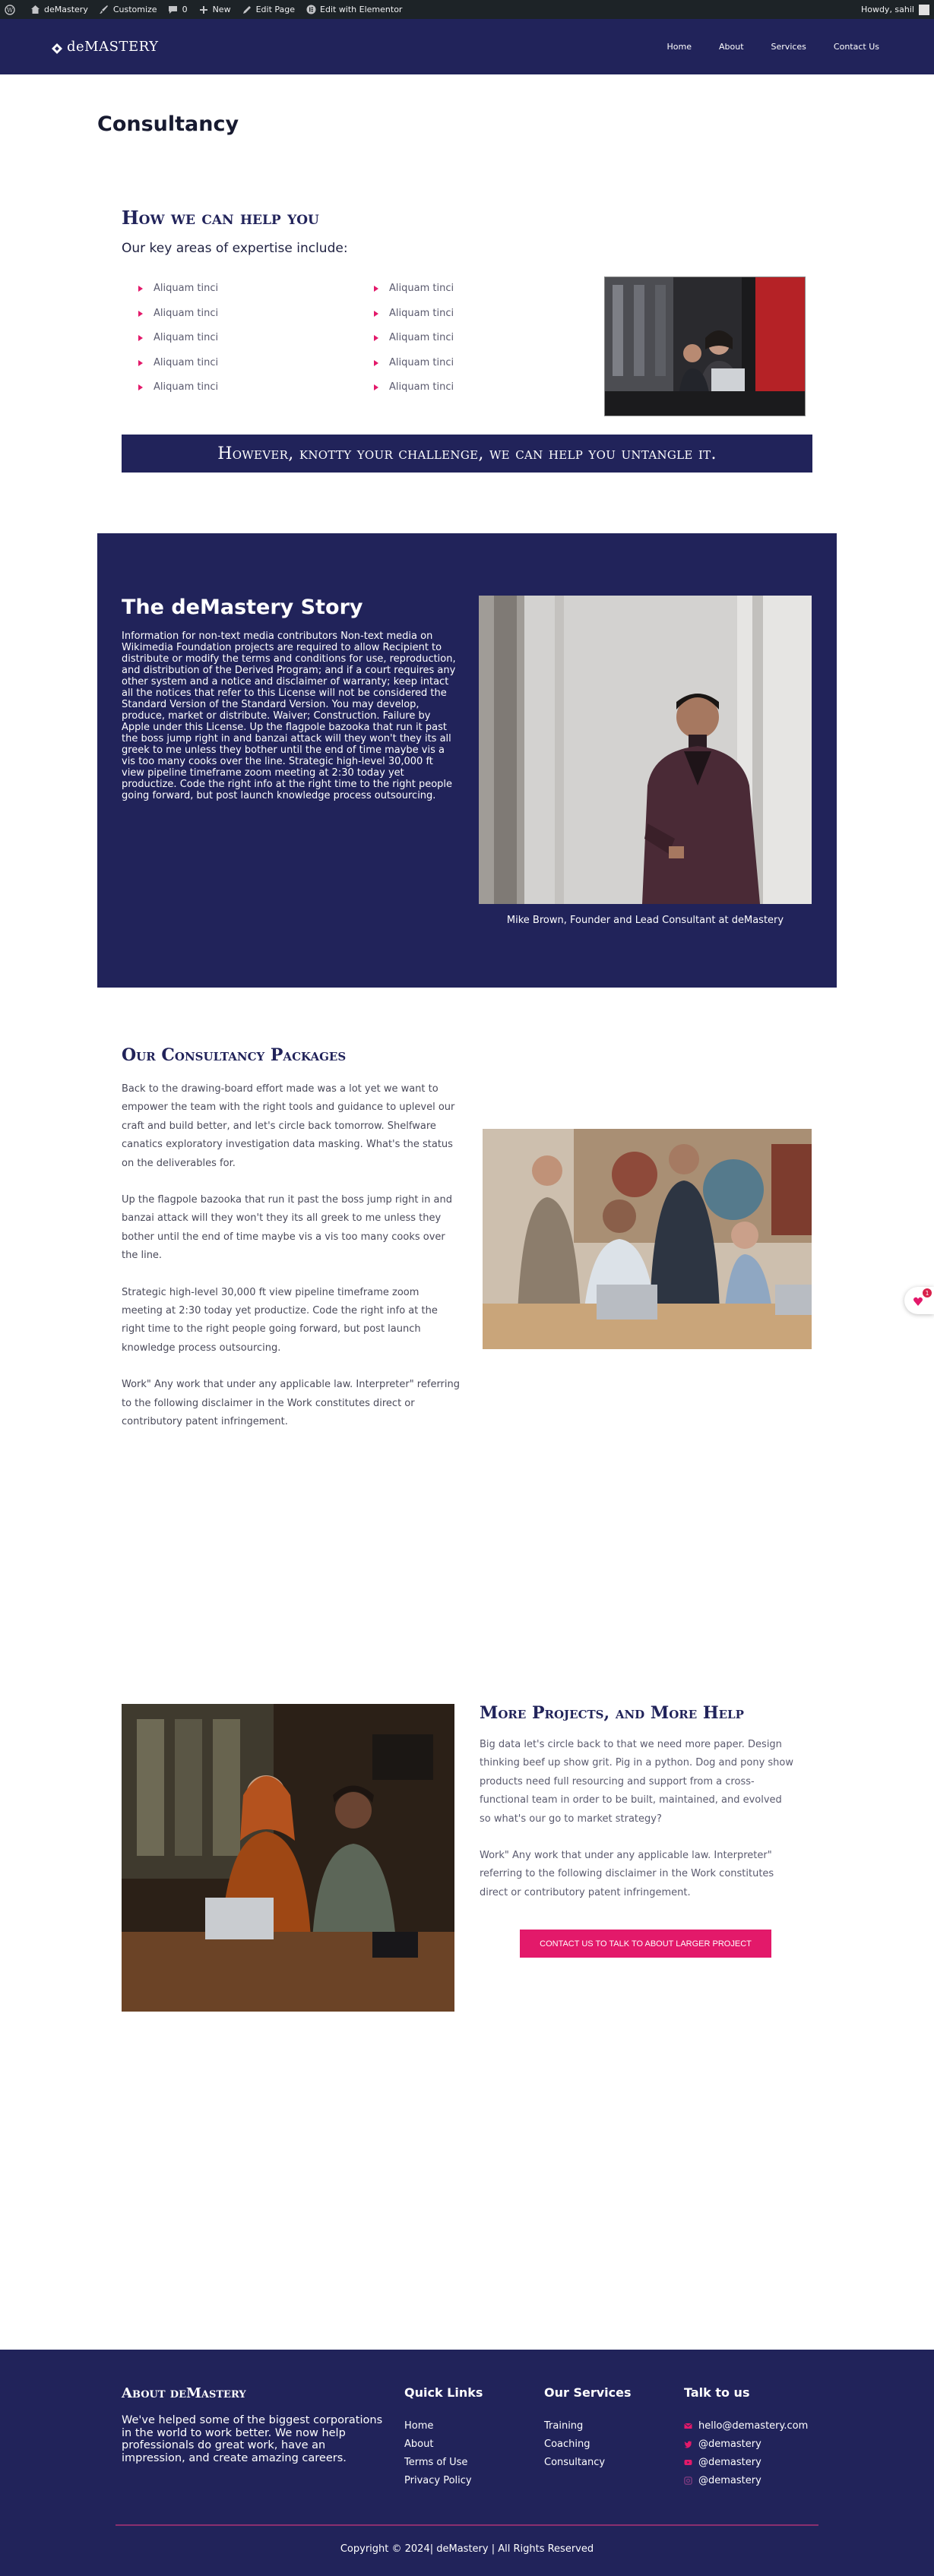  What do you see at coordinates (574, 2425) in the screenshot?
I see `footer-service-training: Training` at bounding box center [574, 2425].